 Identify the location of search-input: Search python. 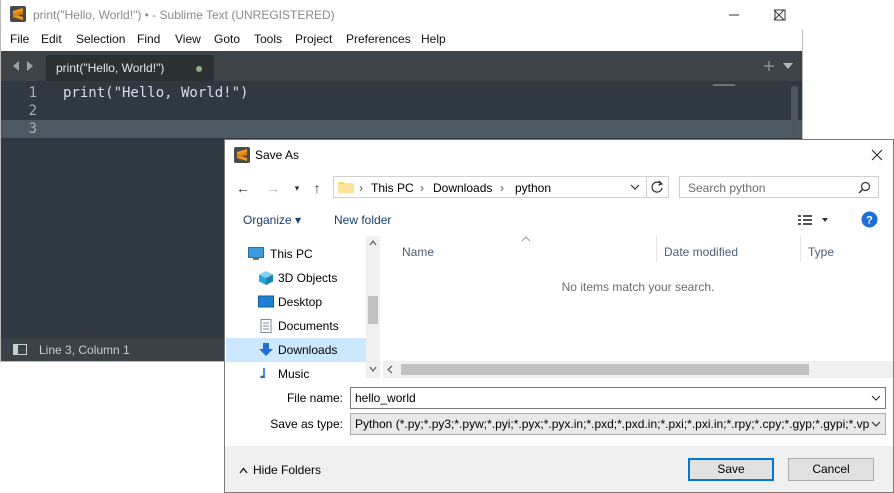
(779, 187).